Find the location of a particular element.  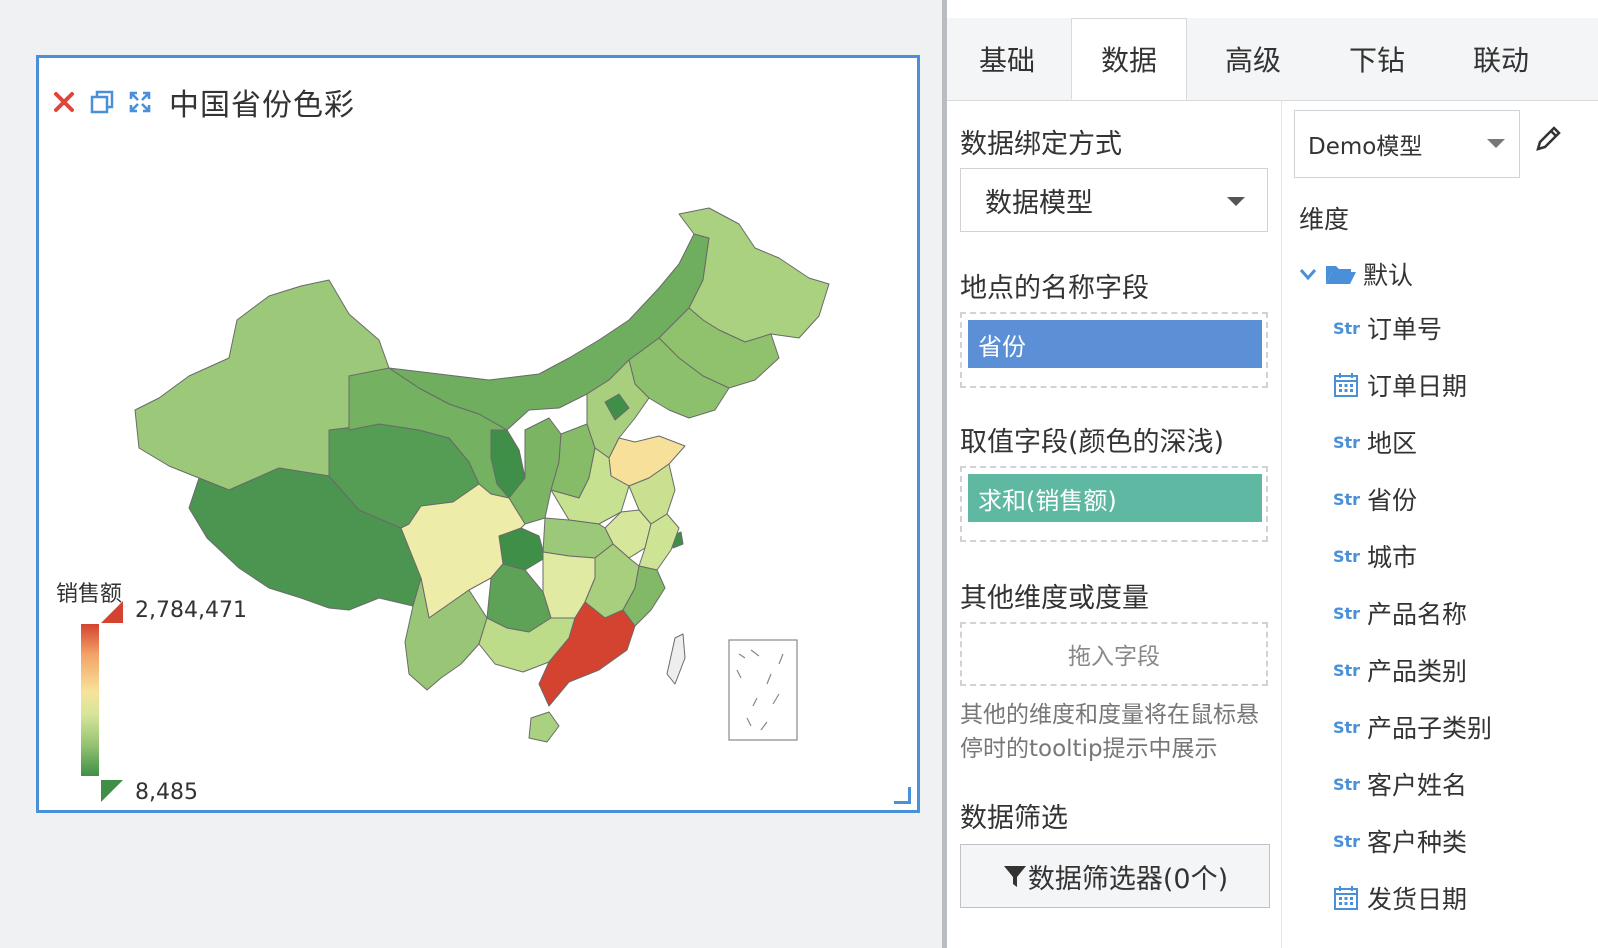

region-chongqing is located at coordinates (522, 549).